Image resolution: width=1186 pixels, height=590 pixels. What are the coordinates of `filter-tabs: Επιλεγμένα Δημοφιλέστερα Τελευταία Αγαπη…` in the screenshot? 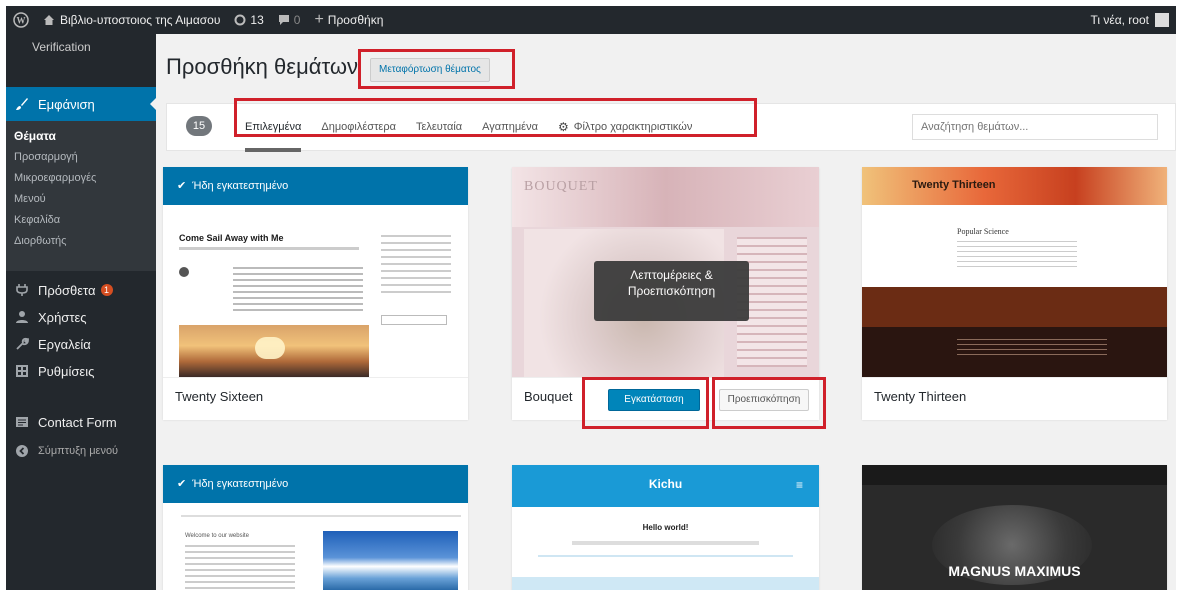 It's located at (478, 128).